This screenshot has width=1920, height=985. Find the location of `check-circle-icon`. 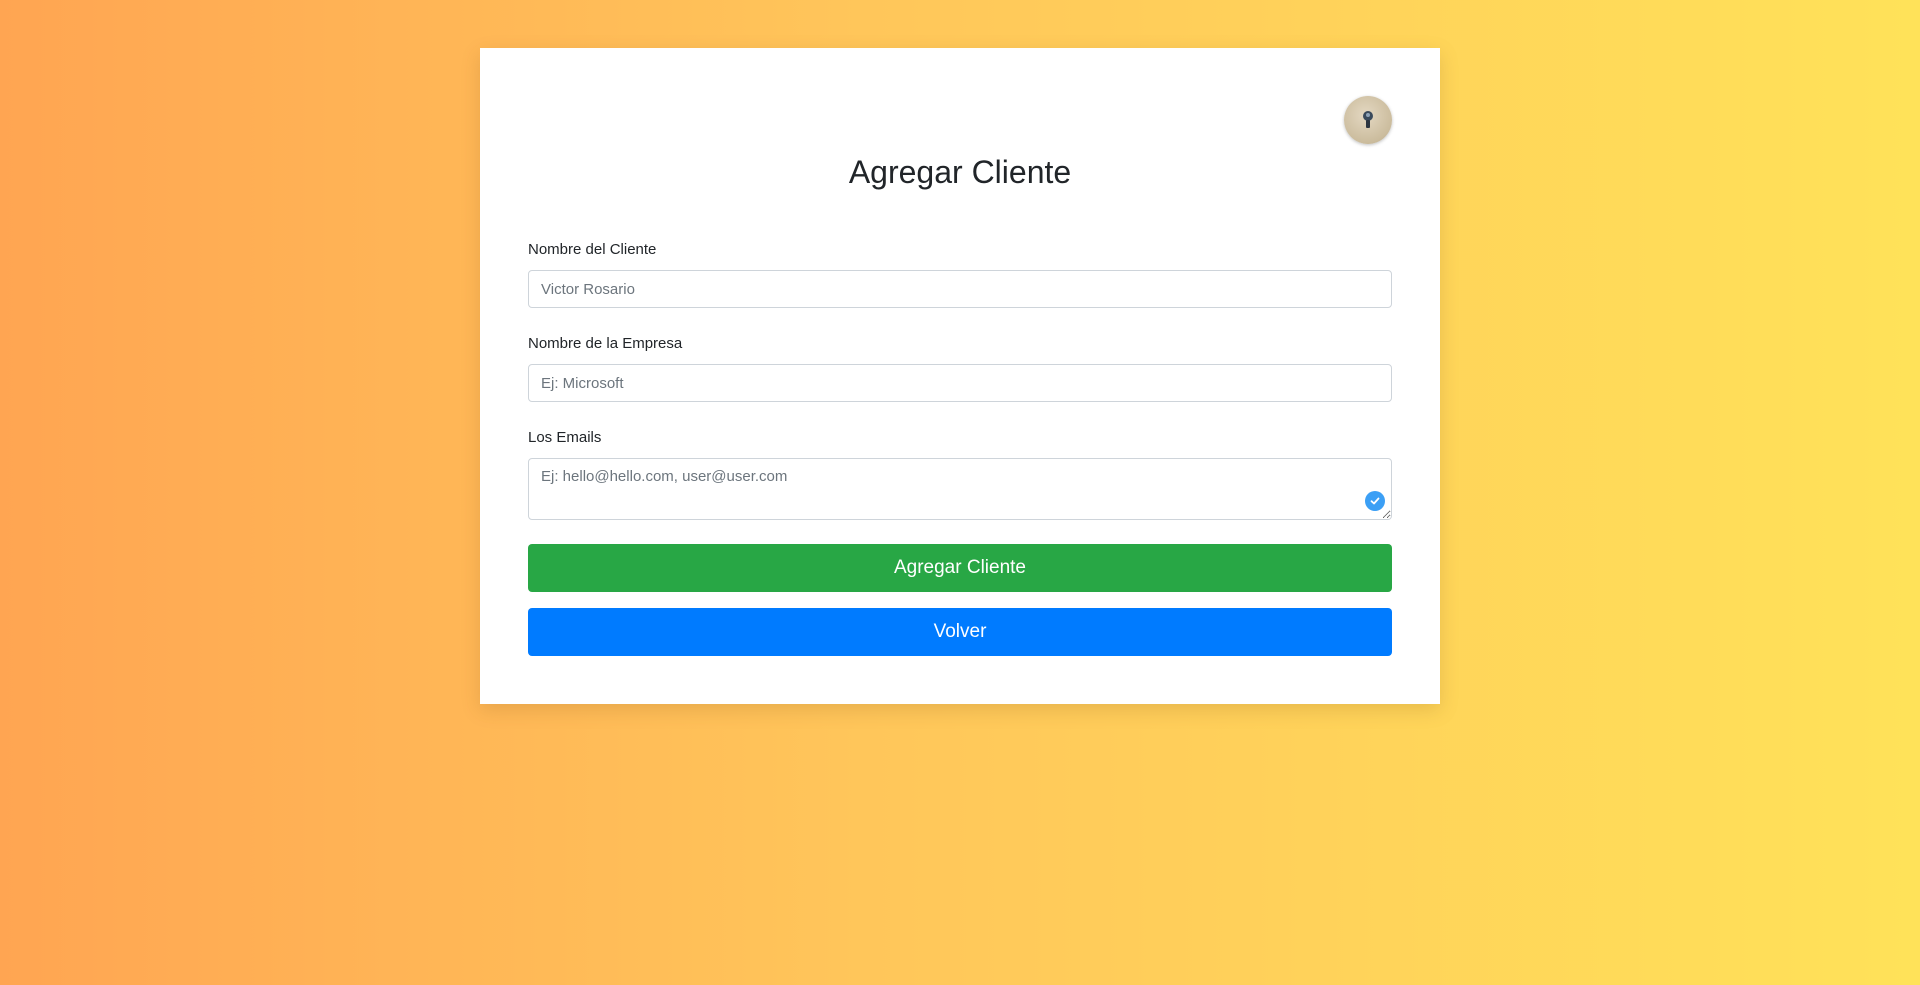

check-circle-icon is located at coordinates (1375, 501).